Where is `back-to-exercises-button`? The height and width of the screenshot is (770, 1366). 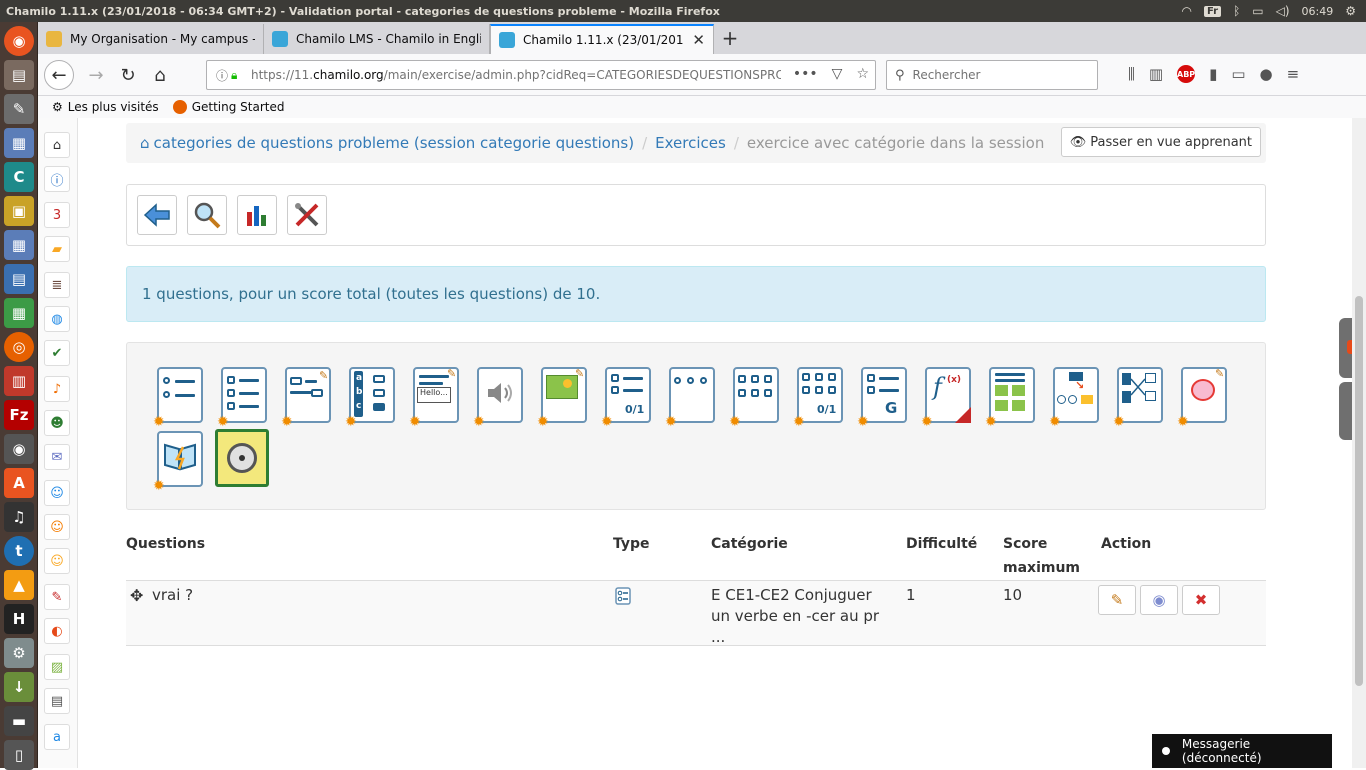
back-to-exercises-button is located at coordinates (157, 215).